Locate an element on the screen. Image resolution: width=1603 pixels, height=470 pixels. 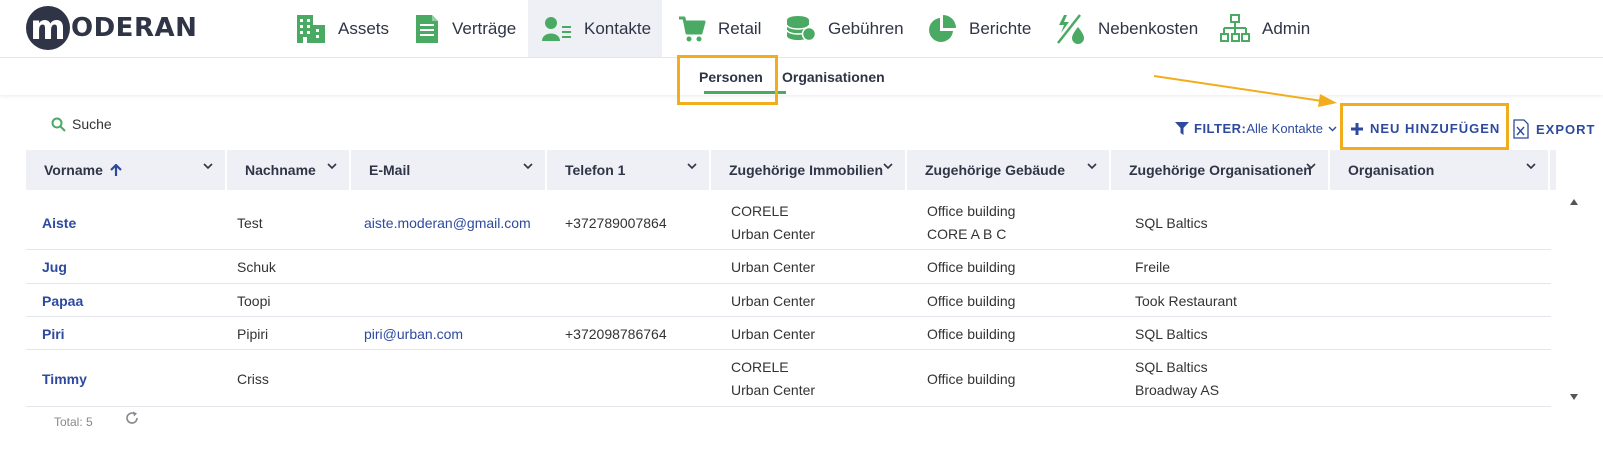
search-label: Suche is located at coordinates (92, 124).